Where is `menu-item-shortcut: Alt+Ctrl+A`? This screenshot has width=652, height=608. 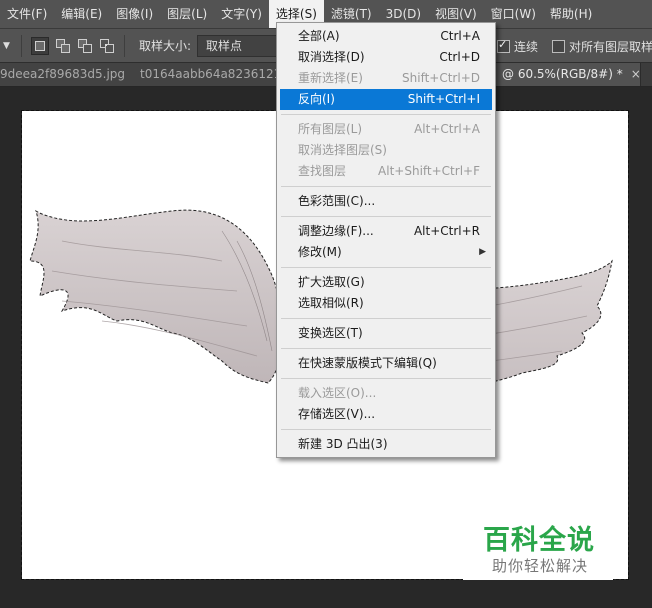 menu-item-shortcut: Alt+Ctrl+A is located at coordinates (447, 129).